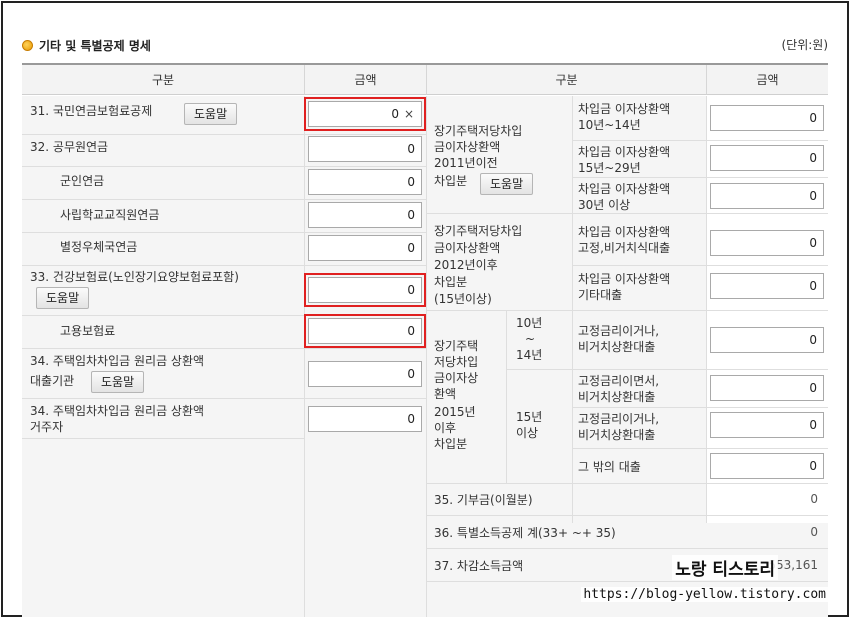 The image size is (850, 618). Describe the element at coordinates (483, 500) in the screenshot. I see `summary-label-35: 35. 기부금(이월분)` at that location.